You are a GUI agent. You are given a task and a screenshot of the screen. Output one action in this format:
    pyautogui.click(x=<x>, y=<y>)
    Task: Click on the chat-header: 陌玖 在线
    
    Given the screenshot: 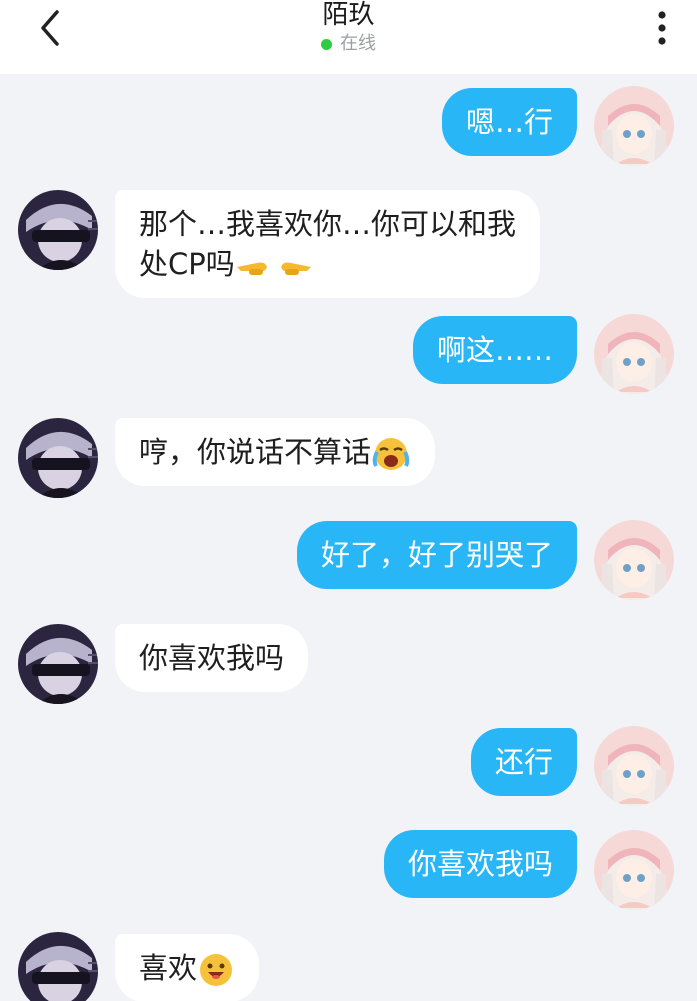 What is the action you would take?
    pyautogui.click(x=348, y=37)
    